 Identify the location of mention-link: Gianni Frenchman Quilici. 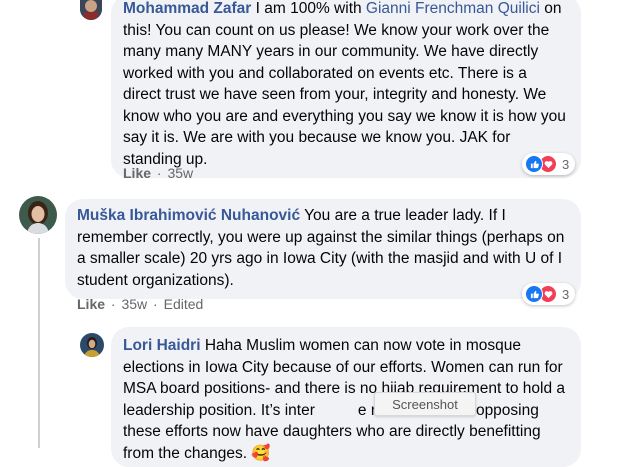
(453, 8).